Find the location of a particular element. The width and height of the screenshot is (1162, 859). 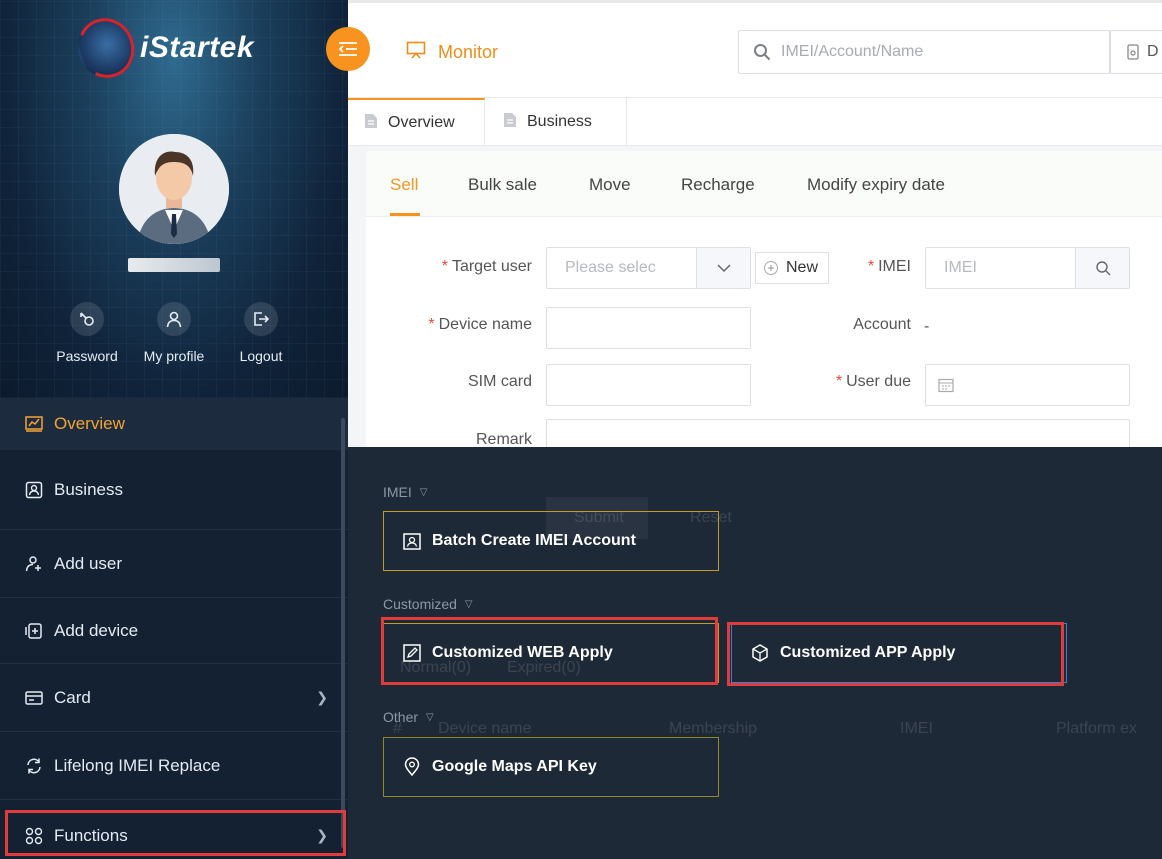

search-input: IMEI/Account/Name is located at coordinates (924, 52).